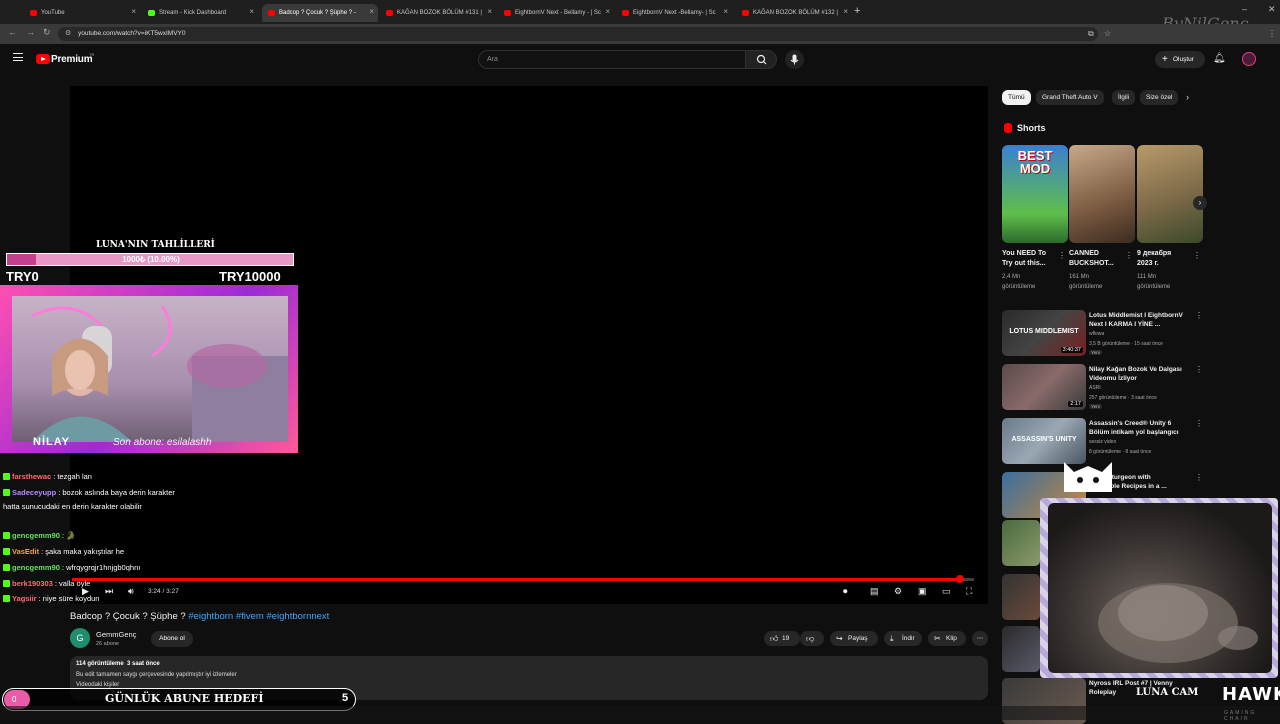 The width and height of the screenshot is (1280, 724). What do you see at coordinates (68, 34) in the screenshot?
I see `site-info-icon: ⚙` at bounding box center [68, 34].